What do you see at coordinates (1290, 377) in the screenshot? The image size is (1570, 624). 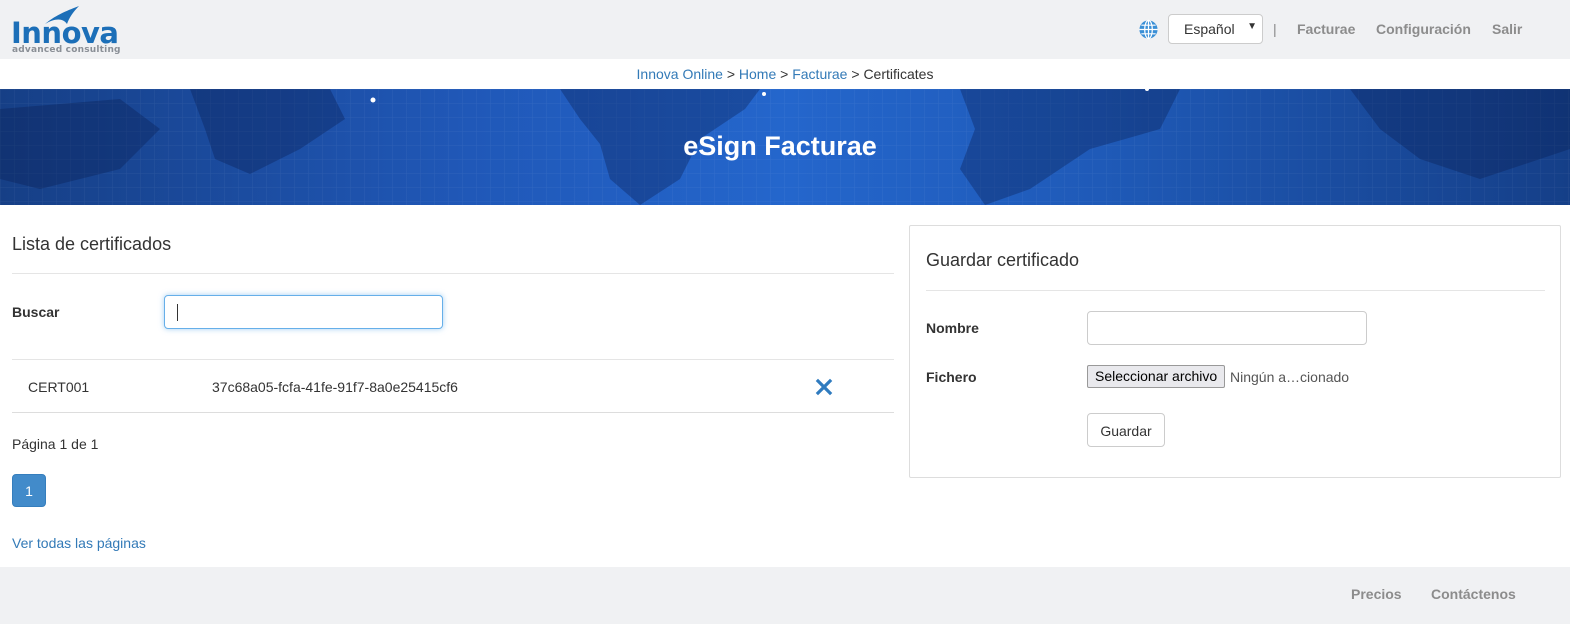 I see `file-status-text: Ningún a…cionado` at bounding box center [1290, 377].